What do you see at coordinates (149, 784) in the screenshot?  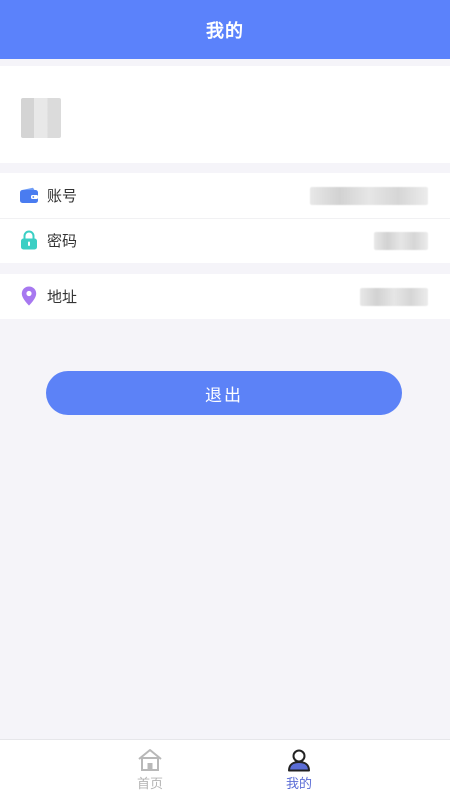 I see `tab-home-label: 首页` at bounding box center [149, 784].